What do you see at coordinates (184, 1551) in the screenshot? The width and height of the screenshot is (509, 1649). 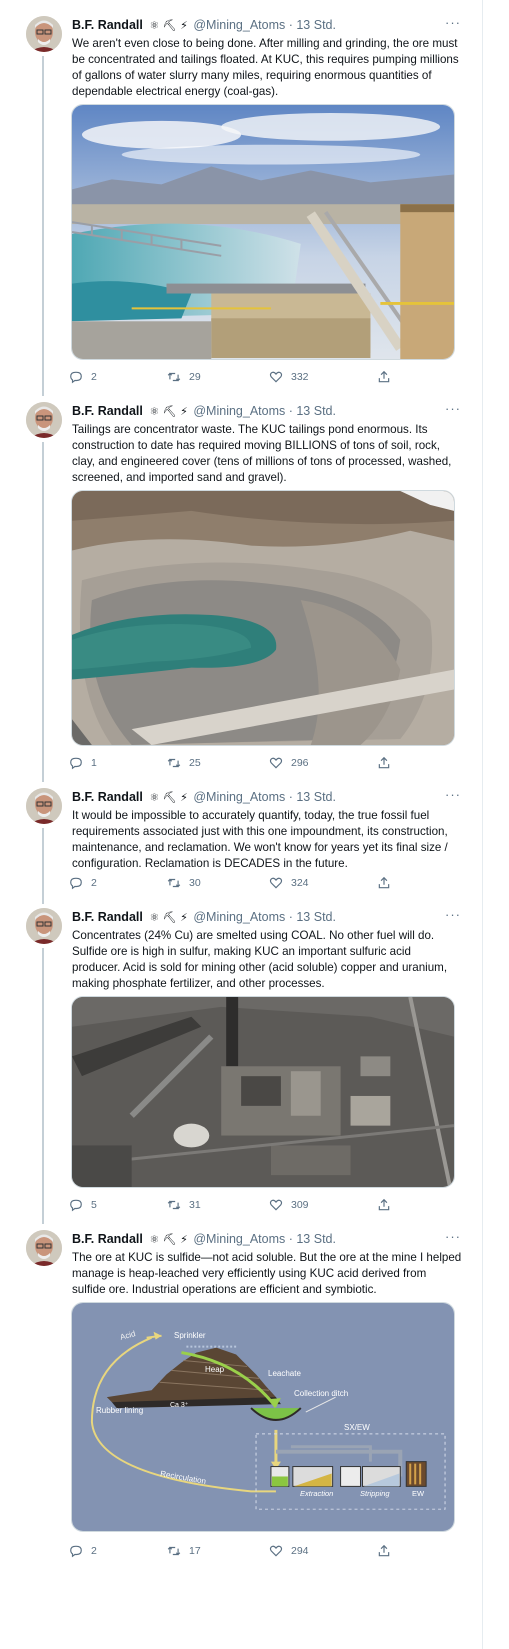 I see `retweet-button: 17` at bounding box center [184, 1551].